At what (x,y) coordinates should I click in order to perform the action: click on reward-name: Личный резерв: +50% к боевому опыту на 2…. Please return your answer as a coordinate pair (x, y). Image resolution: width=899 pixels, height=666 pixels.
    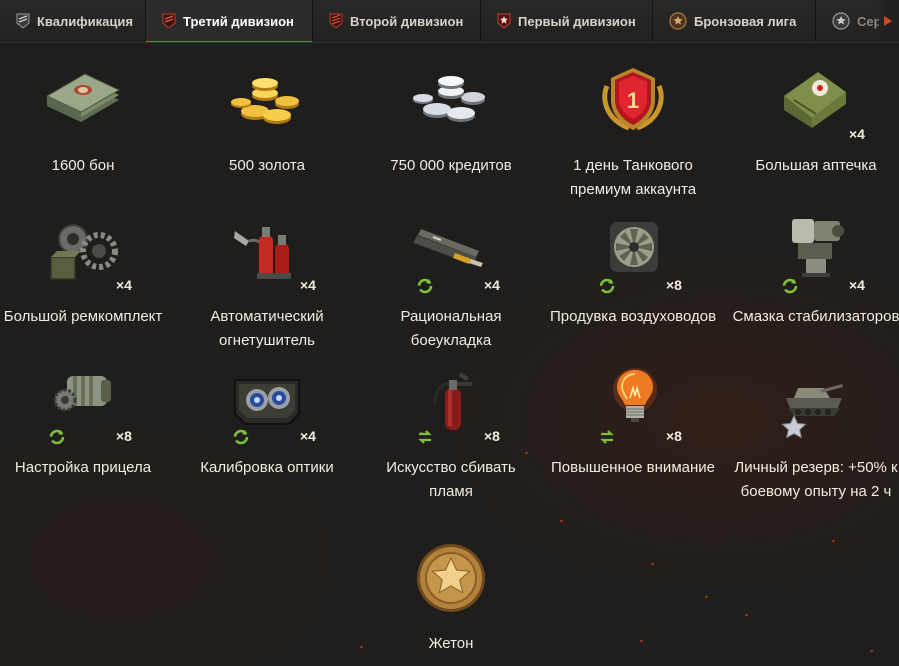
    Looking at the image, I should click on (816, 479).